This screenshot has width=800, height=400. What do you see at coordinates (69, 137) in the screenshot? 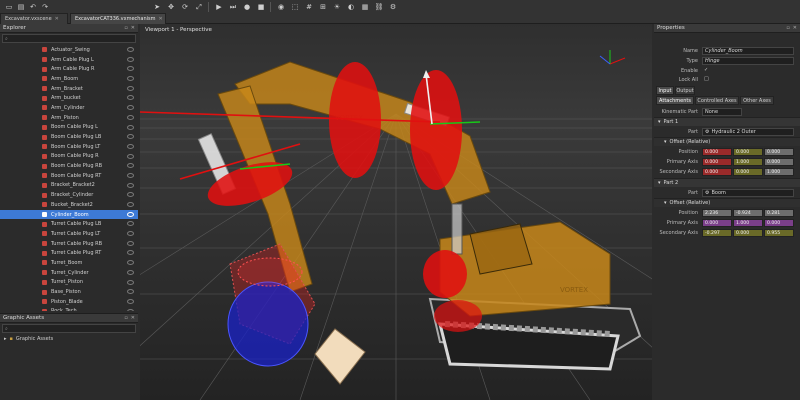
I see `tree-item: Boom Cable Plug LB` at bounding box center [69, 137].